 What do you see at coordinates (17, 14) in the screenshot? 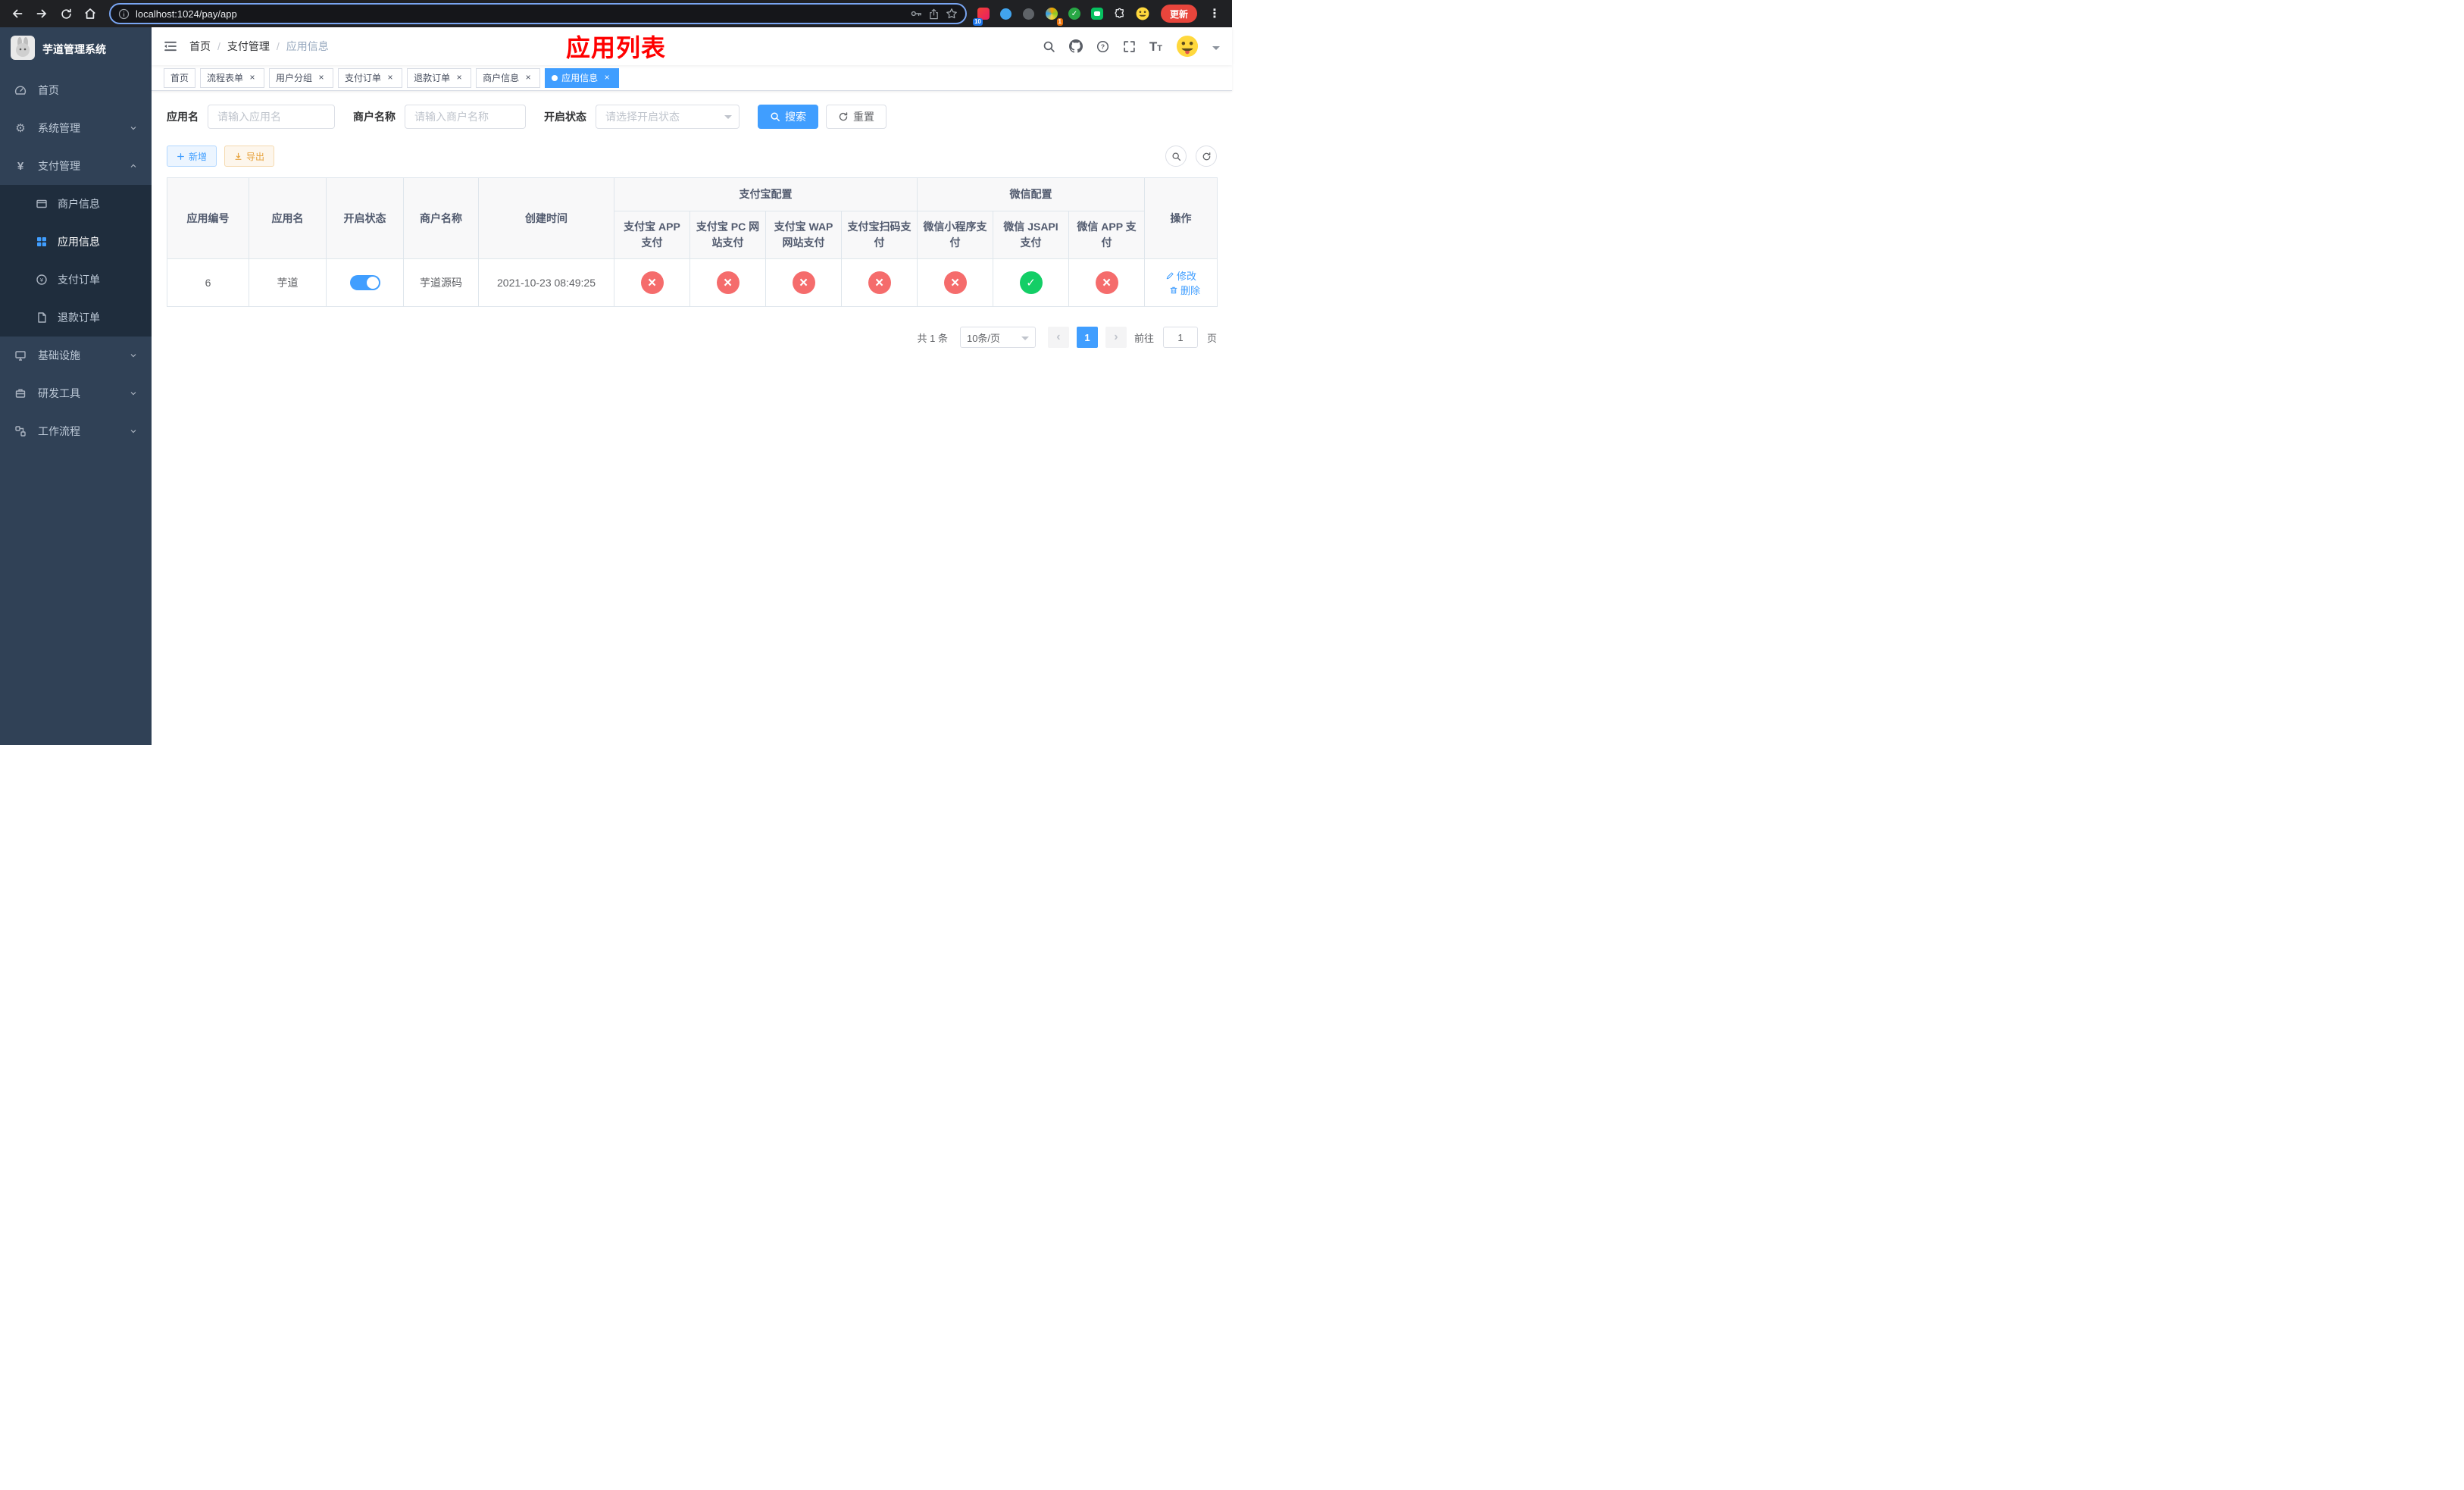
I see `browser-back-icon` at bounding box center [17, 14].